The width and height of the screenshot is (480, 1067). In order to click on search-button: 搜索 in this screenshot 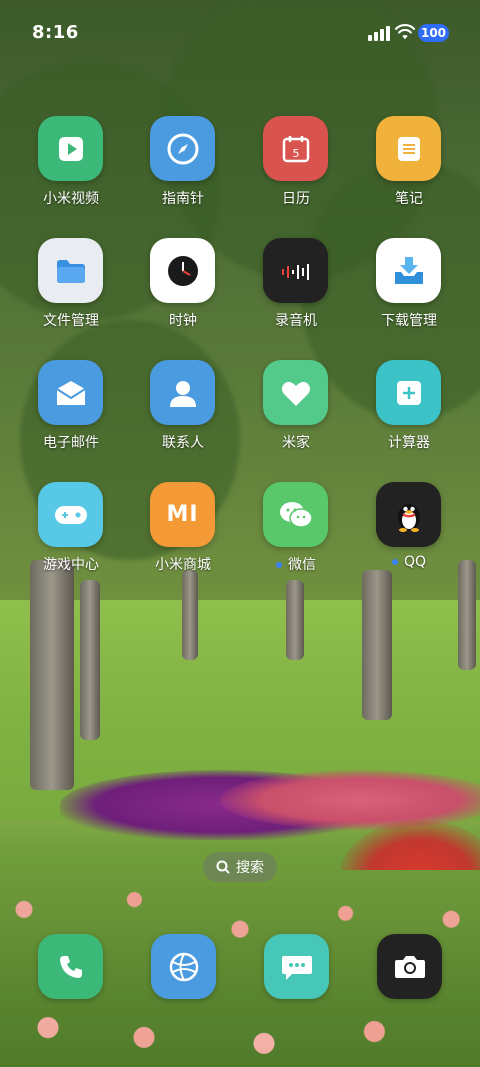, I will do `click(240, 867)`.